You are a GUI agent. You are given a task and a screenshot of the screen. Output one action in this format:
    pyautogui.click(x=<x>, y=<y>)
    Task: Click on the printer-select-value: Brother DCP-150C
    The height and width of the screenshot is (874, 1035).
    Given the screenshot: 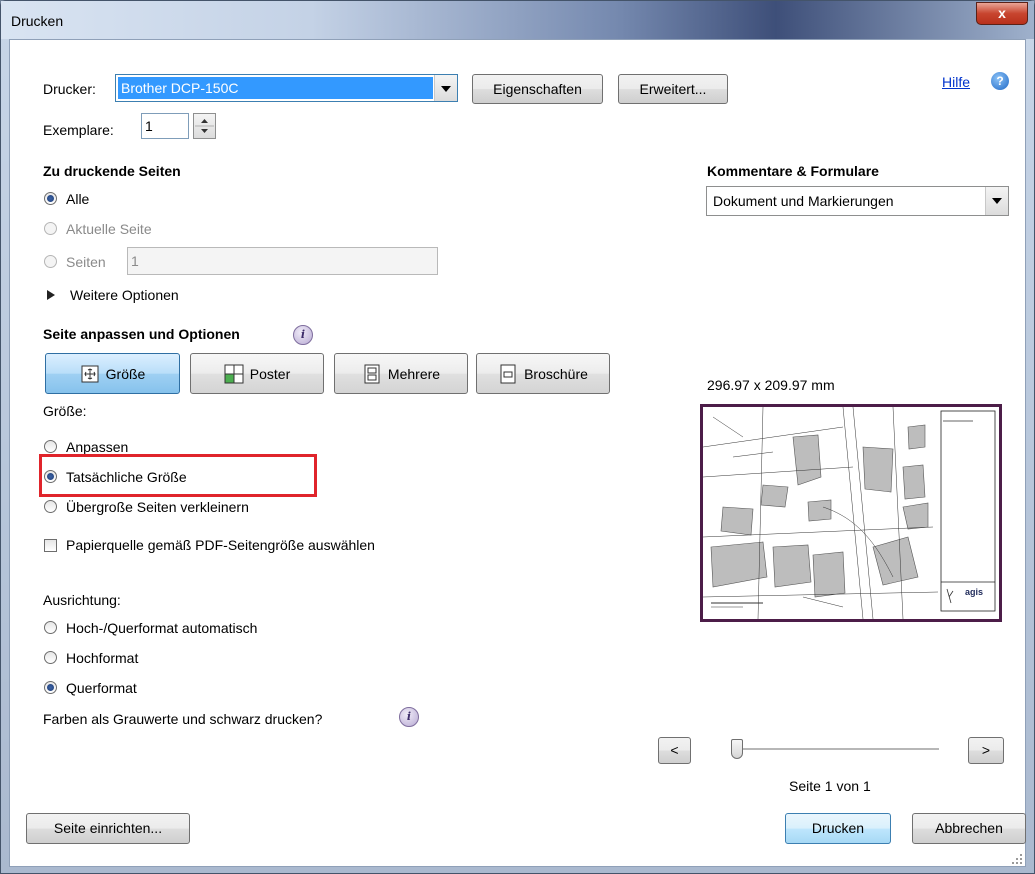 What is the action you would take?
    pyautogui.click(x=275, y=88)
    